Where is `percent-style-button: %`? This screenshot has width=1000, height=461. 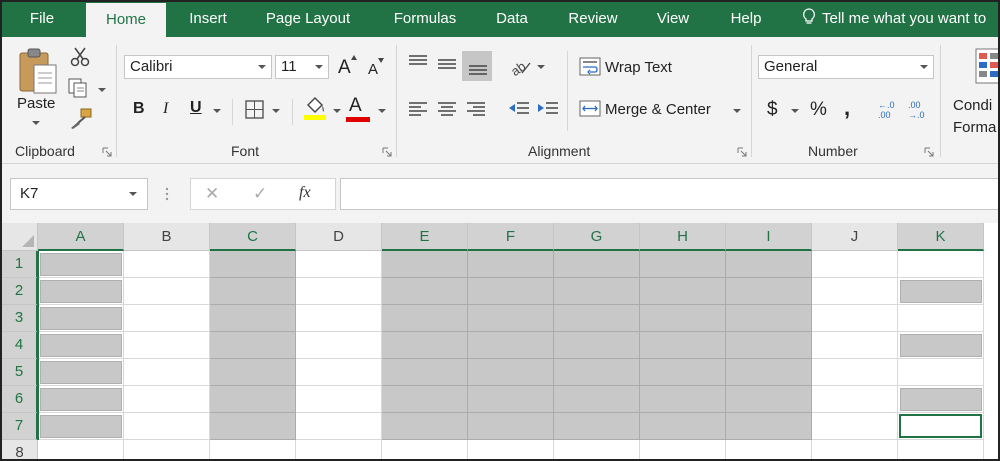 percent-style-button: % is located at coordinates (818, 110).